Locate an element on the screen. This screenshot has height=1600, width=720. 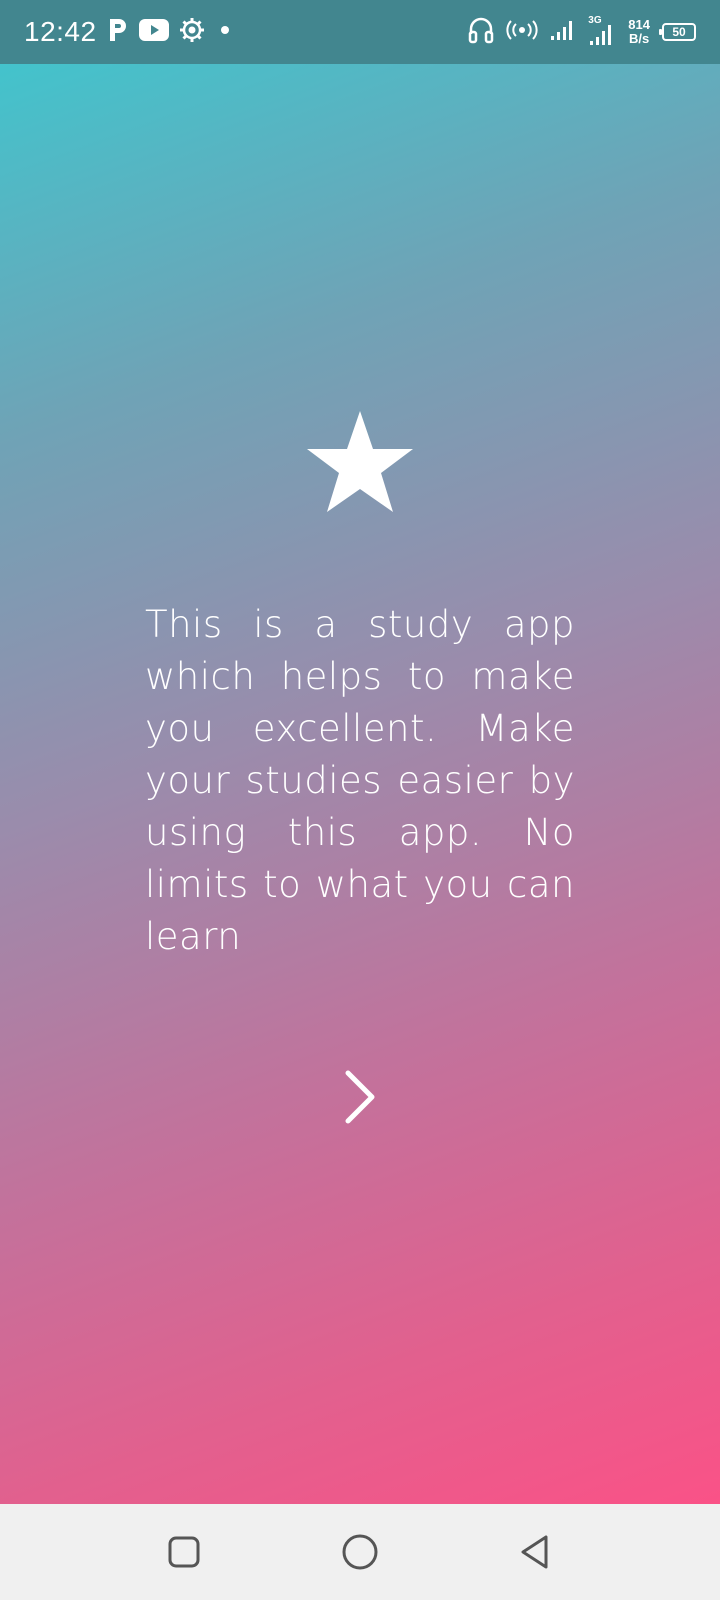
youtube-icon is located at coordinates (153, 32).